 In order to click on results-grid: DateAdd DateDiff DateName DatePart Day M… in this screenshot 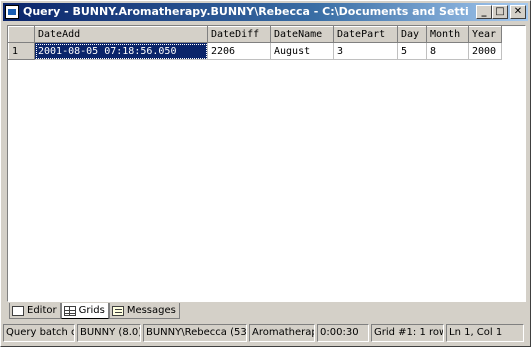, I will do `click(255, 43)`.